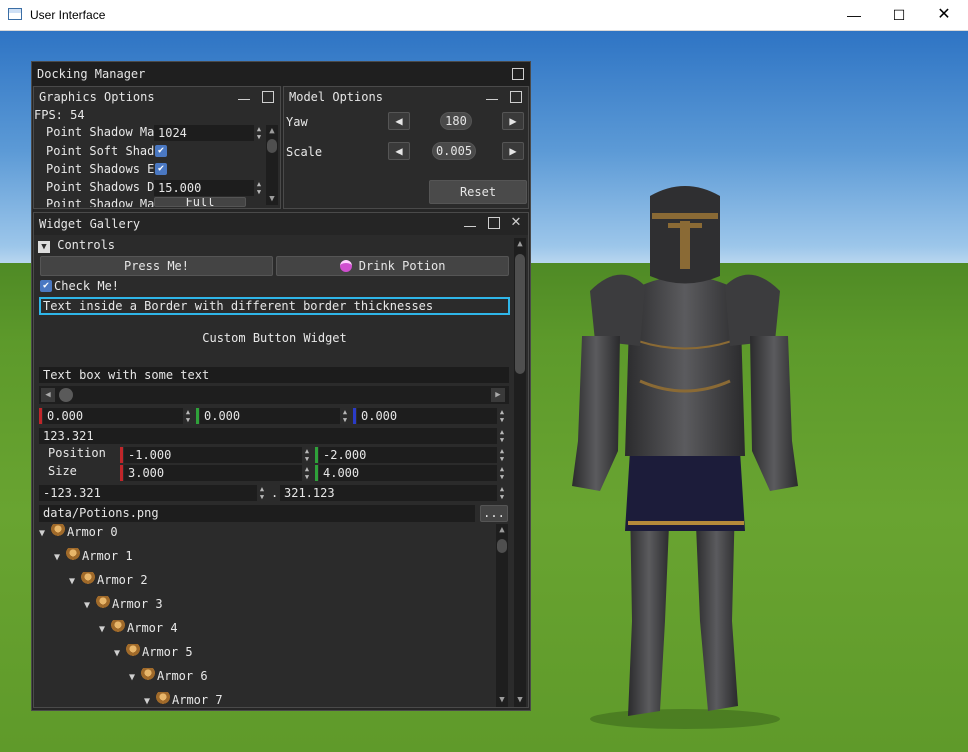 Image resolution: width=968 pixels, height=752 pixels. Describe the element at coordinates (213, 473) in the screenshot. I see `size-w-field: 3.000` at that location.